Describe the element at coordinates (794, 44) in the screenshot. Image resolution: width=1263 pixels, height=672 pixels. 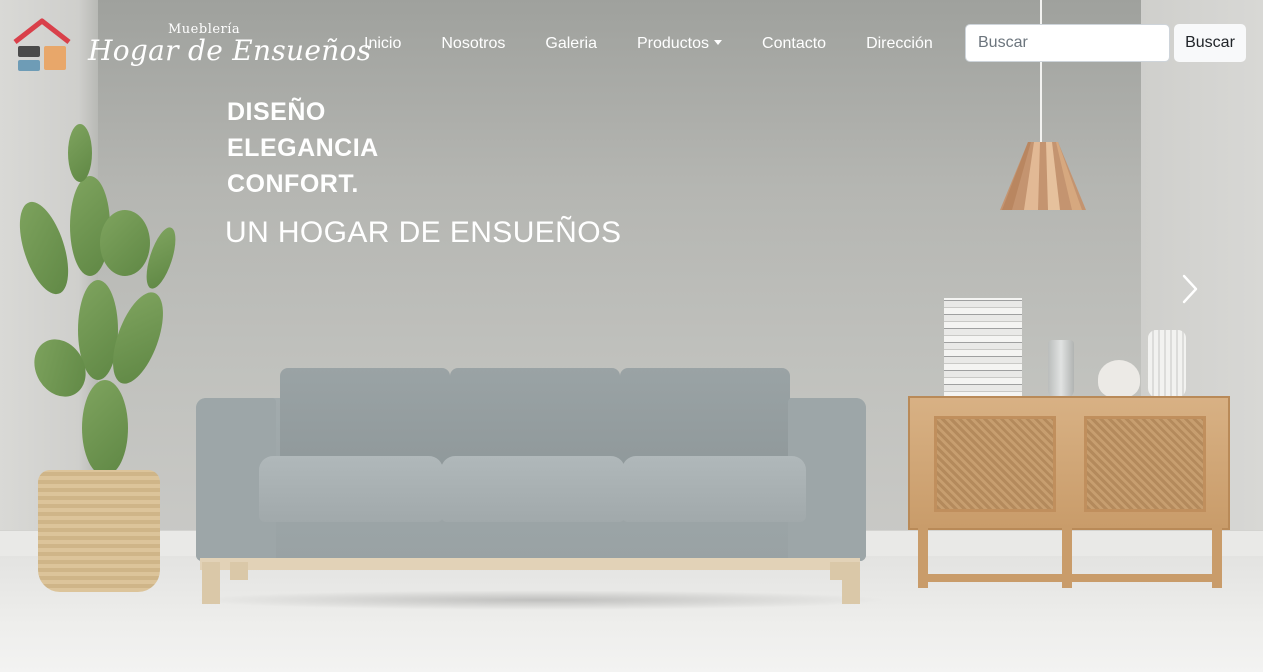
I see `nav-link-contacto: Contacto` at that location.